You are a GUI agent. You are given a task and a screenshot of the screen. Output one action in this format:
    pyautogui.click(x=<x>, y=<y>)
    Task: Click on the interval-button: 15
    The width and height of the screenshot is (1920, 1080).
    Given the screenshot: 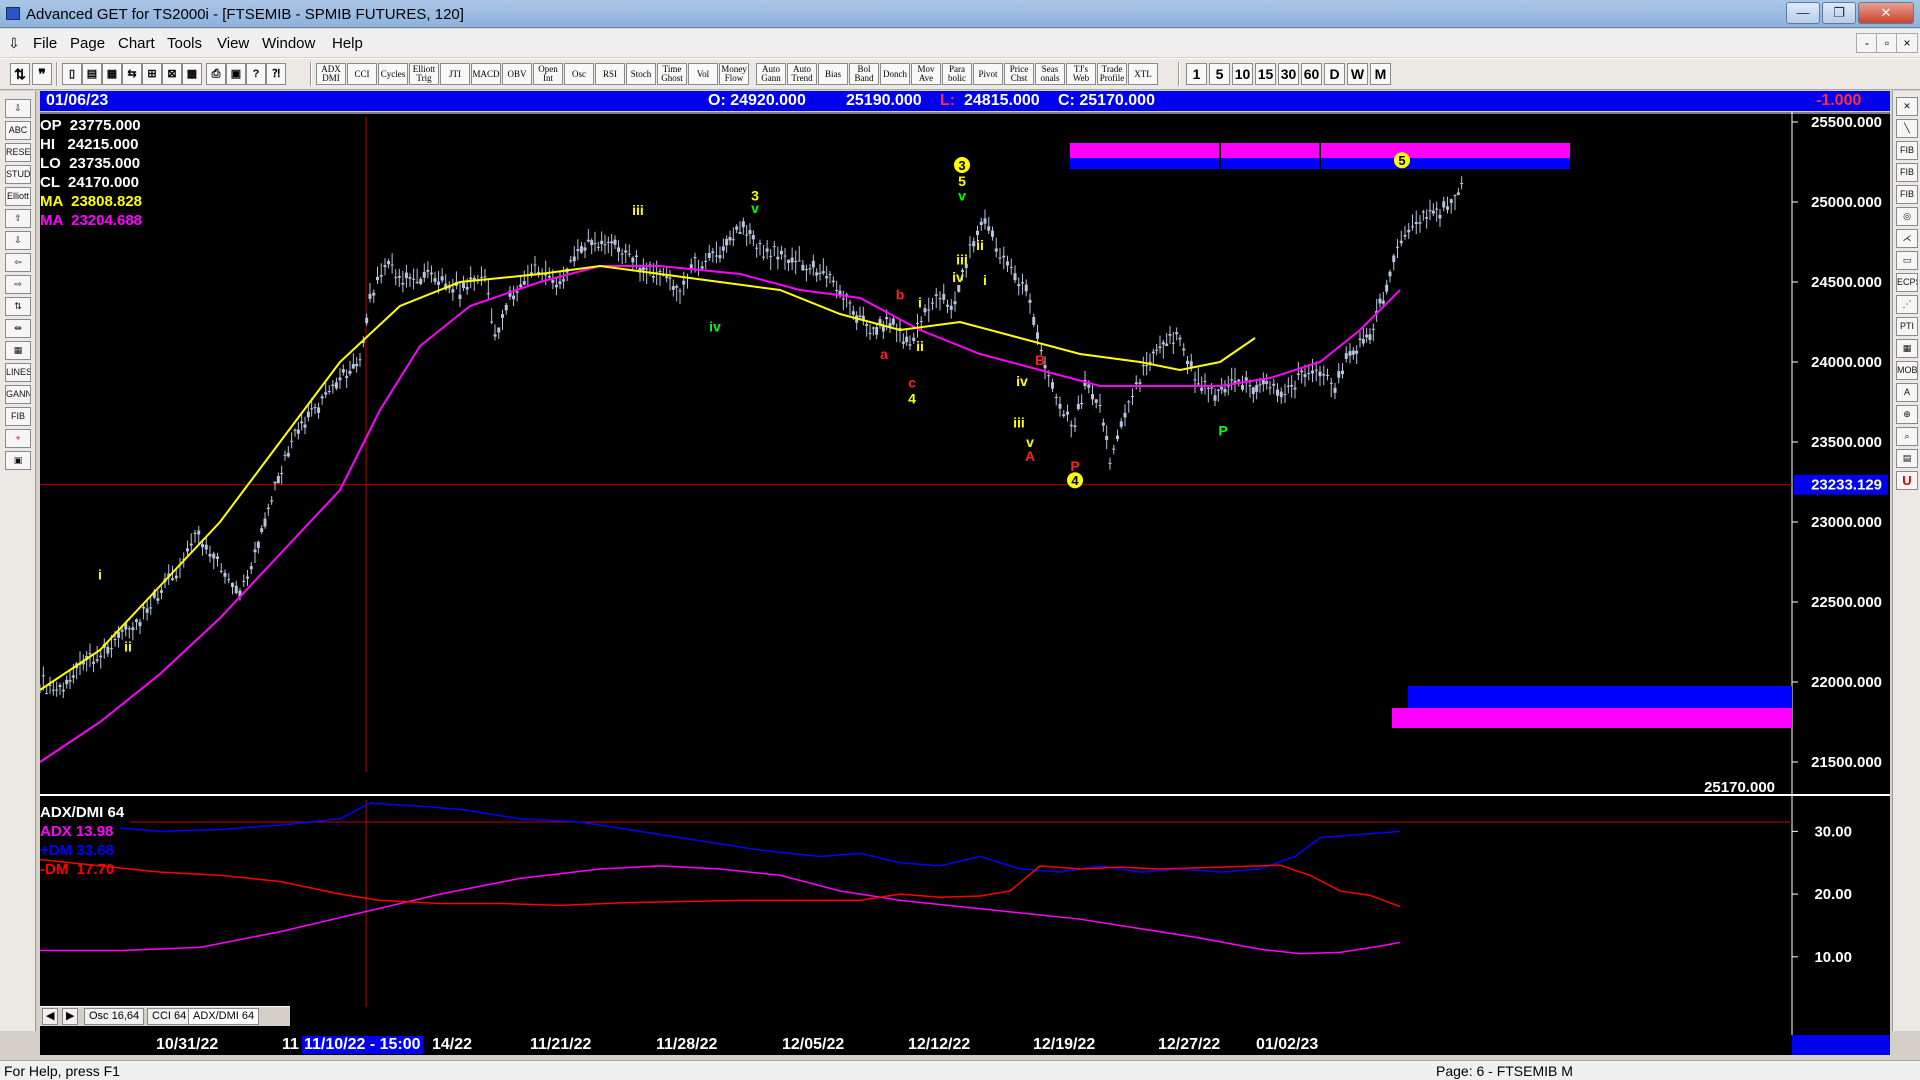 What is the action you would take?
    pyautogui.click(x=1265, y=74)
    